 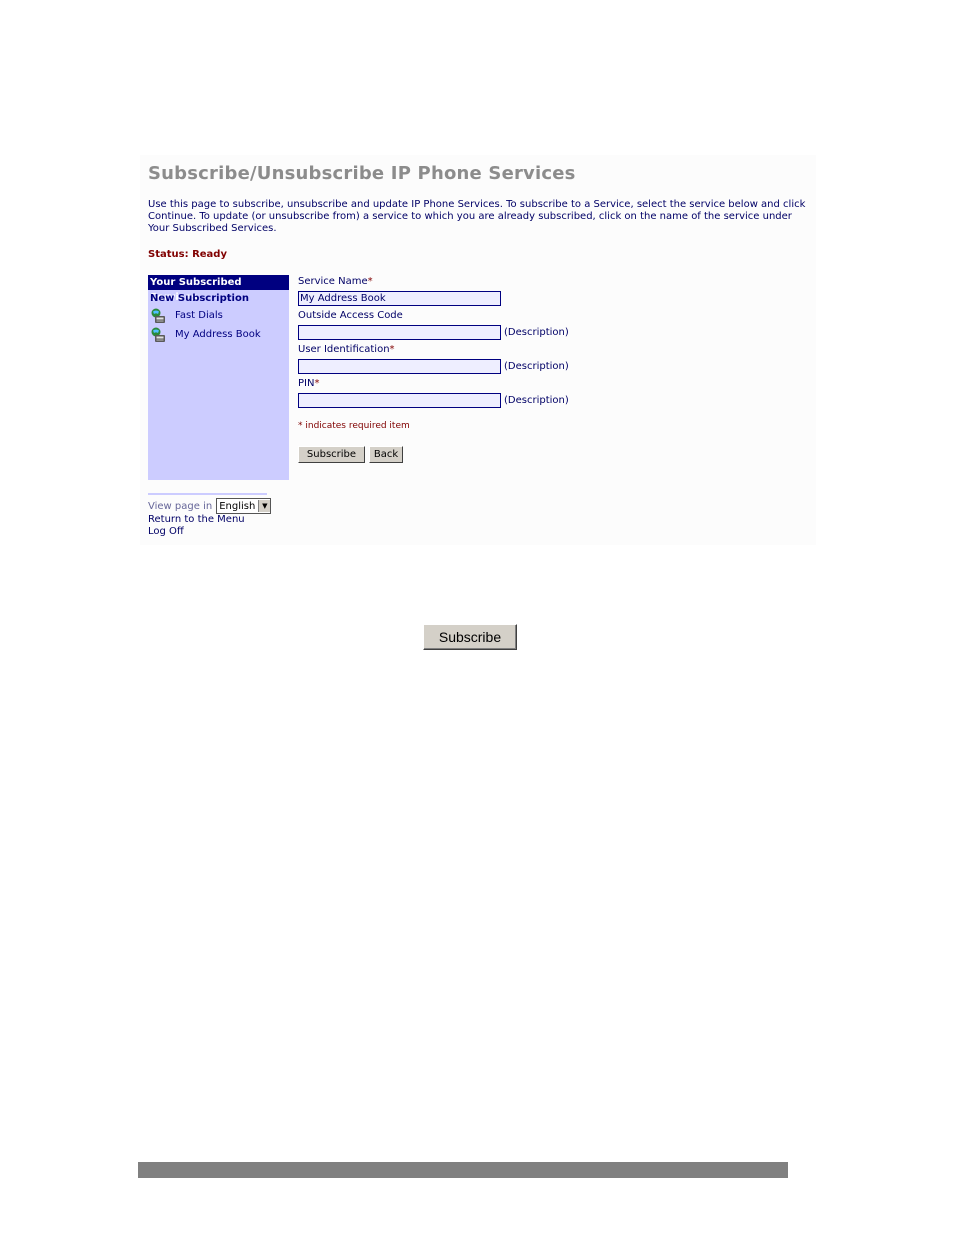 I want to click on pin-description: (Description), so click(x=536, y=400).